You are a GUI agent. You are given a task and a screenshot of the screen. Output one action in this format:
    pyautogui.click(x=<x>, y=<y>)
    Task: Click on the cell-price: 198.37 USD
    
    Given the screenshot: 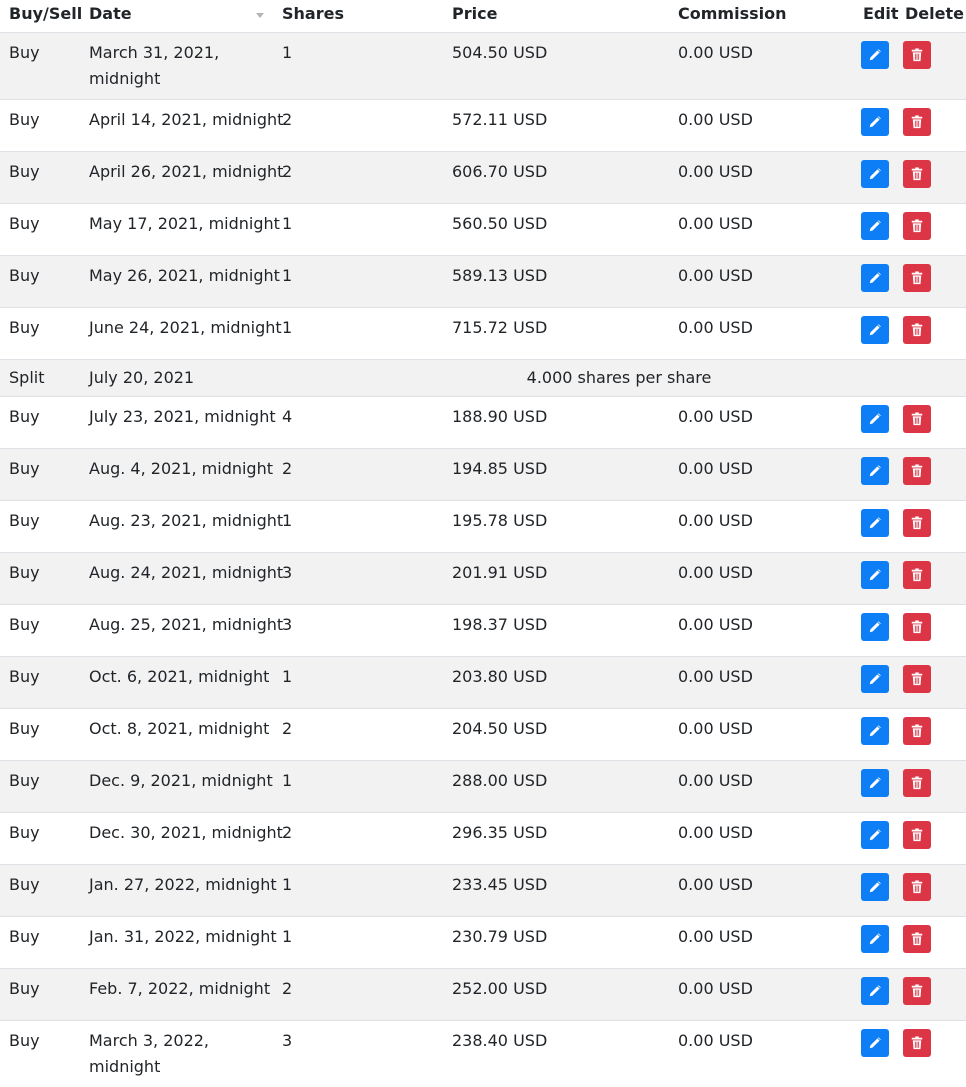 What is the action you would take?
    pyautogui.click(x=500, y=624)
    